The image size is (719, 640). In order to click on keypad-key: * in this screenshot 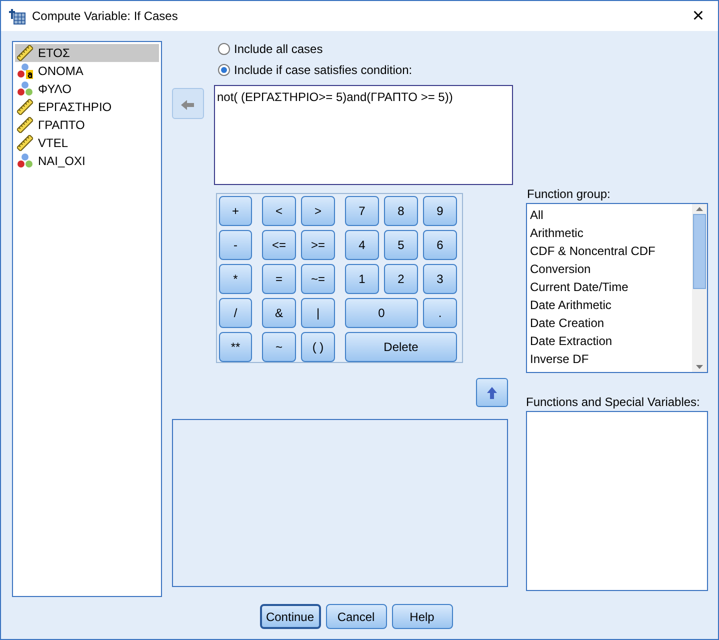, I will do `click(235, 279)`.